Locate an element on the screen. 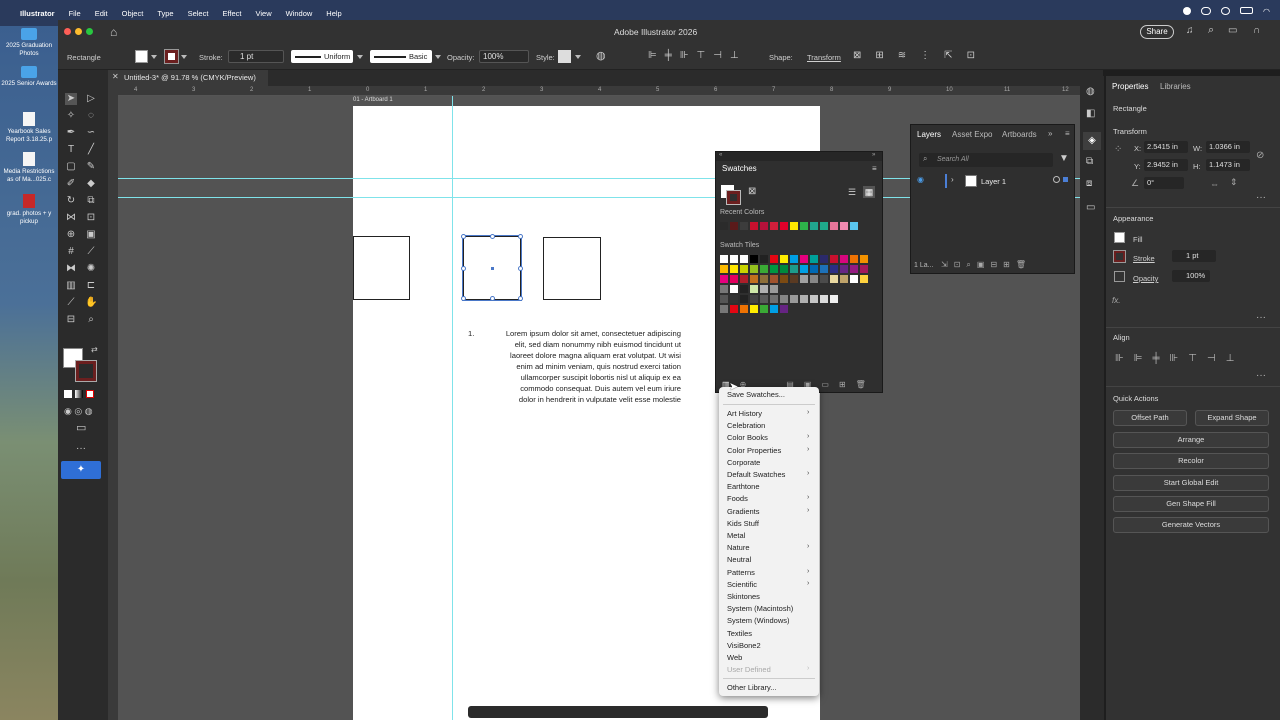  library-menu-item: Textiles is located at coordinates (739, 633).